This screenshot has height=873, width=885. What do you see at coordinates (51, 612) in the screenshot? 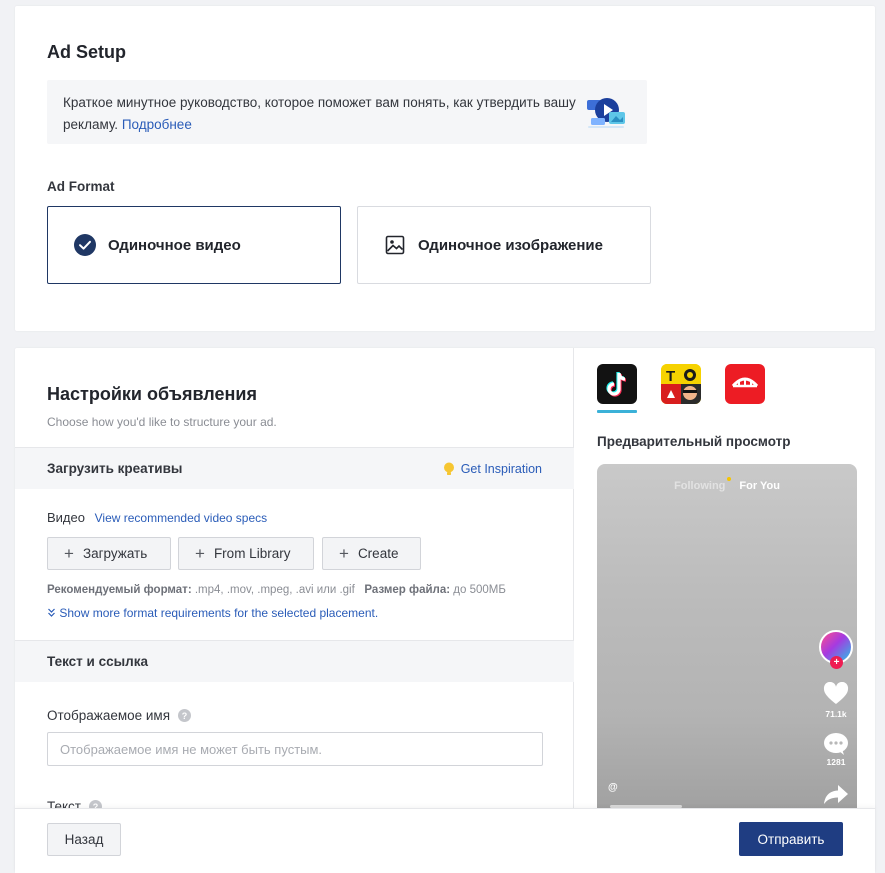
I see `double-chevron-down-icon` at bounding box center [51, 612].